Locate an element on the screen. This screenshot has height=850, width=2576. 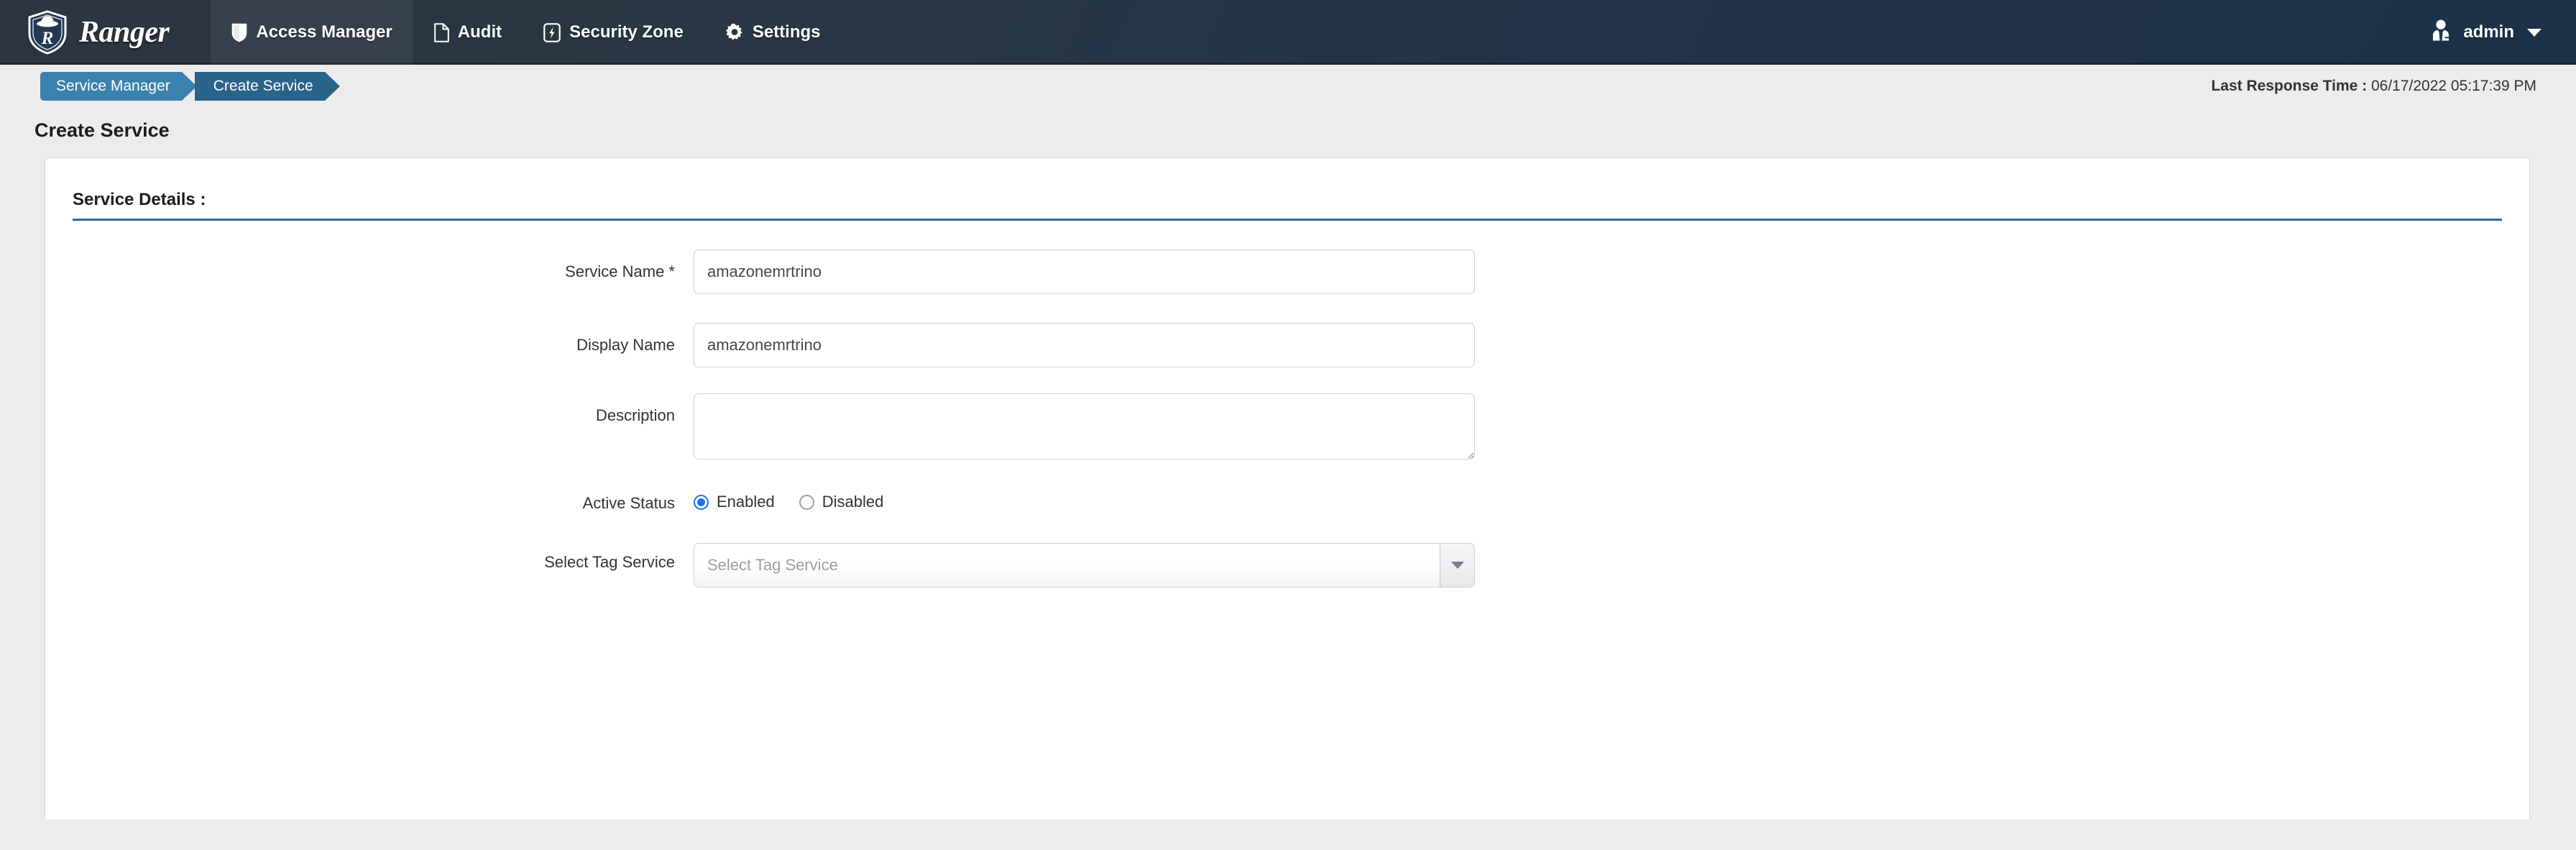
active-status-label: Active Status is located at coordinates (628, 503).